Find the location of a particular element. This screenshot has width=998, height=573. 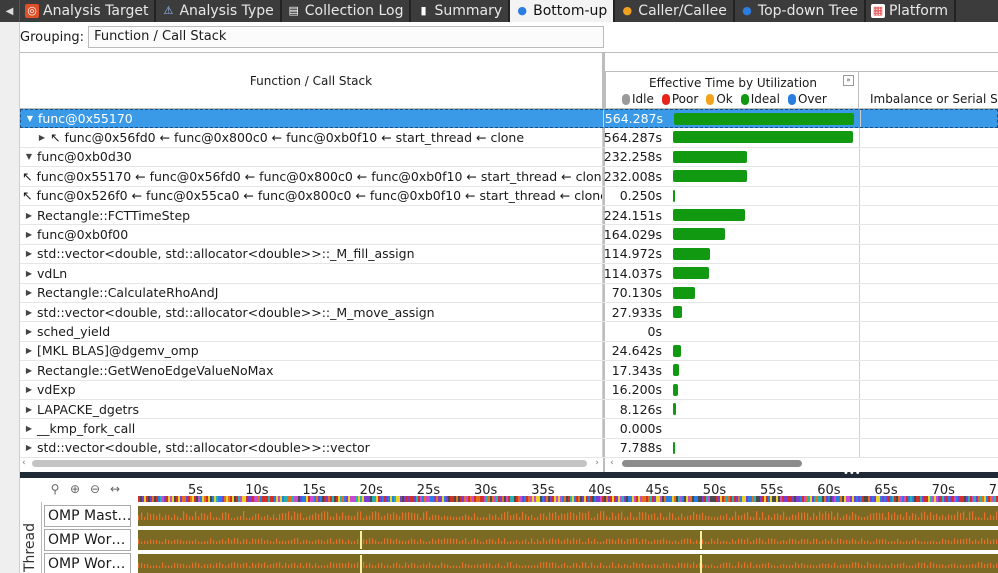

table-row: ▶ vdExp 16.200s is located at coordinates (509, 390).